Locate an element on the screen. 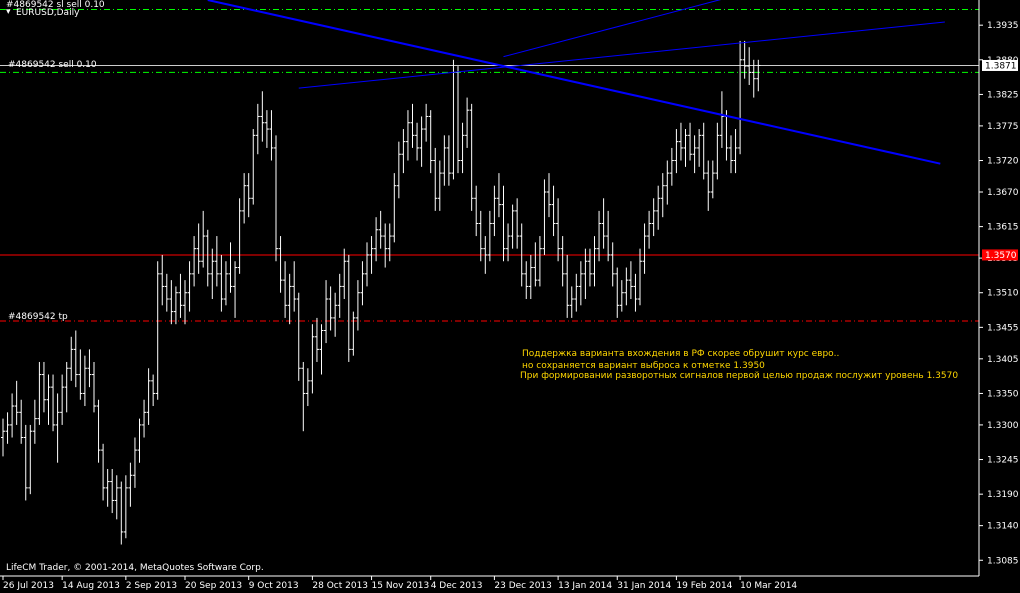  sell-order-label: #4869542 sell 0.10 is located at coordinates (52, 65).